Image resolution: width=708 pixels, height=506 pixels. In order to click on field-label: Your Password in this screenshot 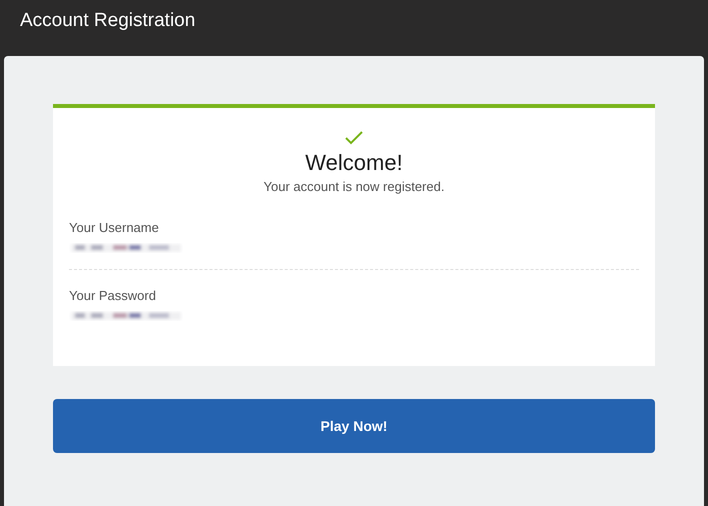, I will do `click(113, 295)`.